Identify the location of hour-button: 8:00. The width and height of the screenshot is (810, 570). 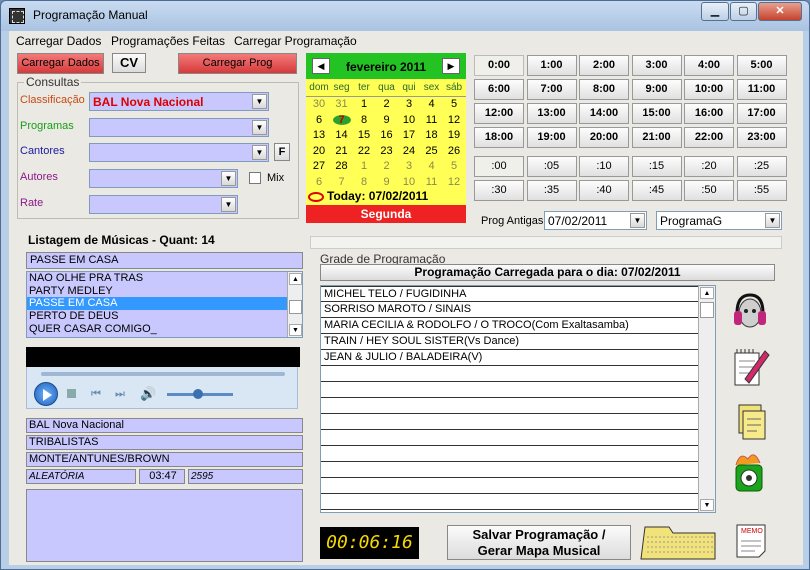
(604, 89).